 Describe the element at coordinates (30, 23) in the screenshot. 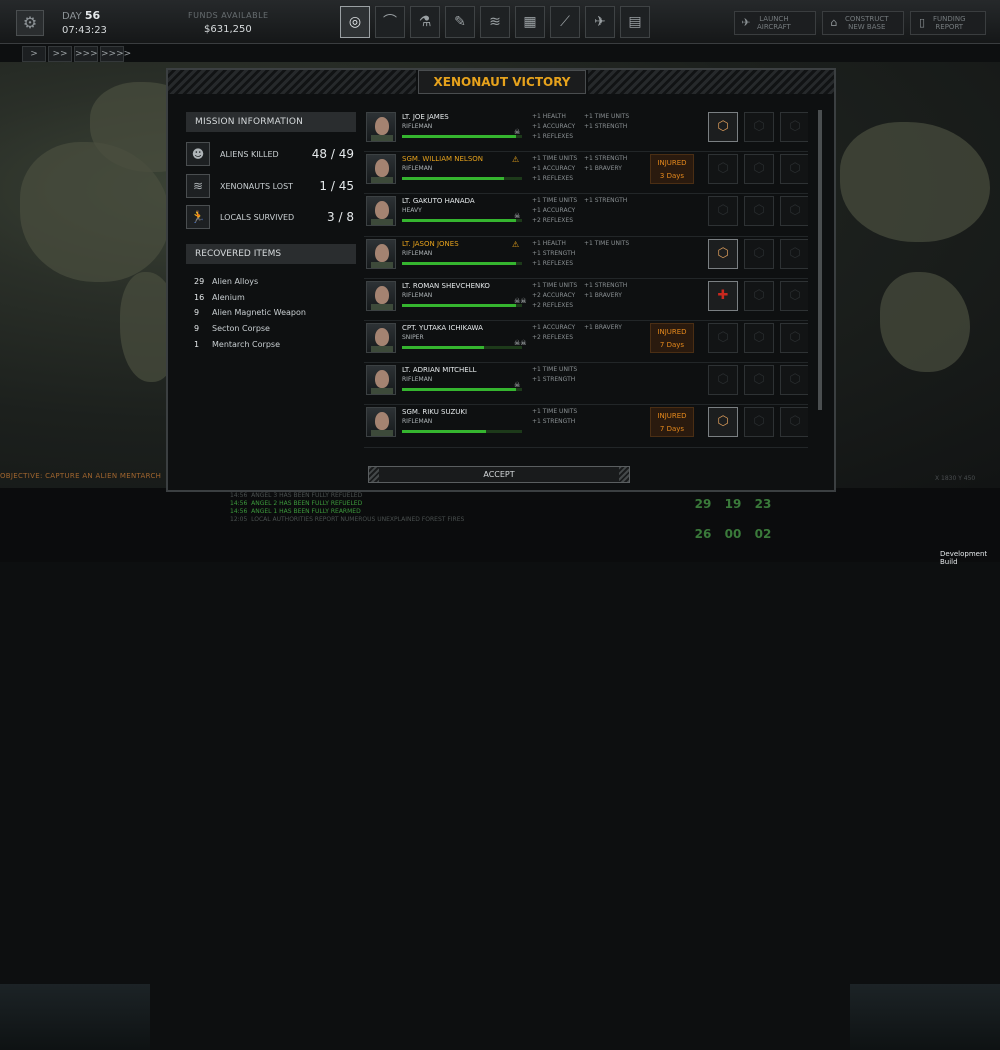

I see `gear-icon: ⚙` at that location.